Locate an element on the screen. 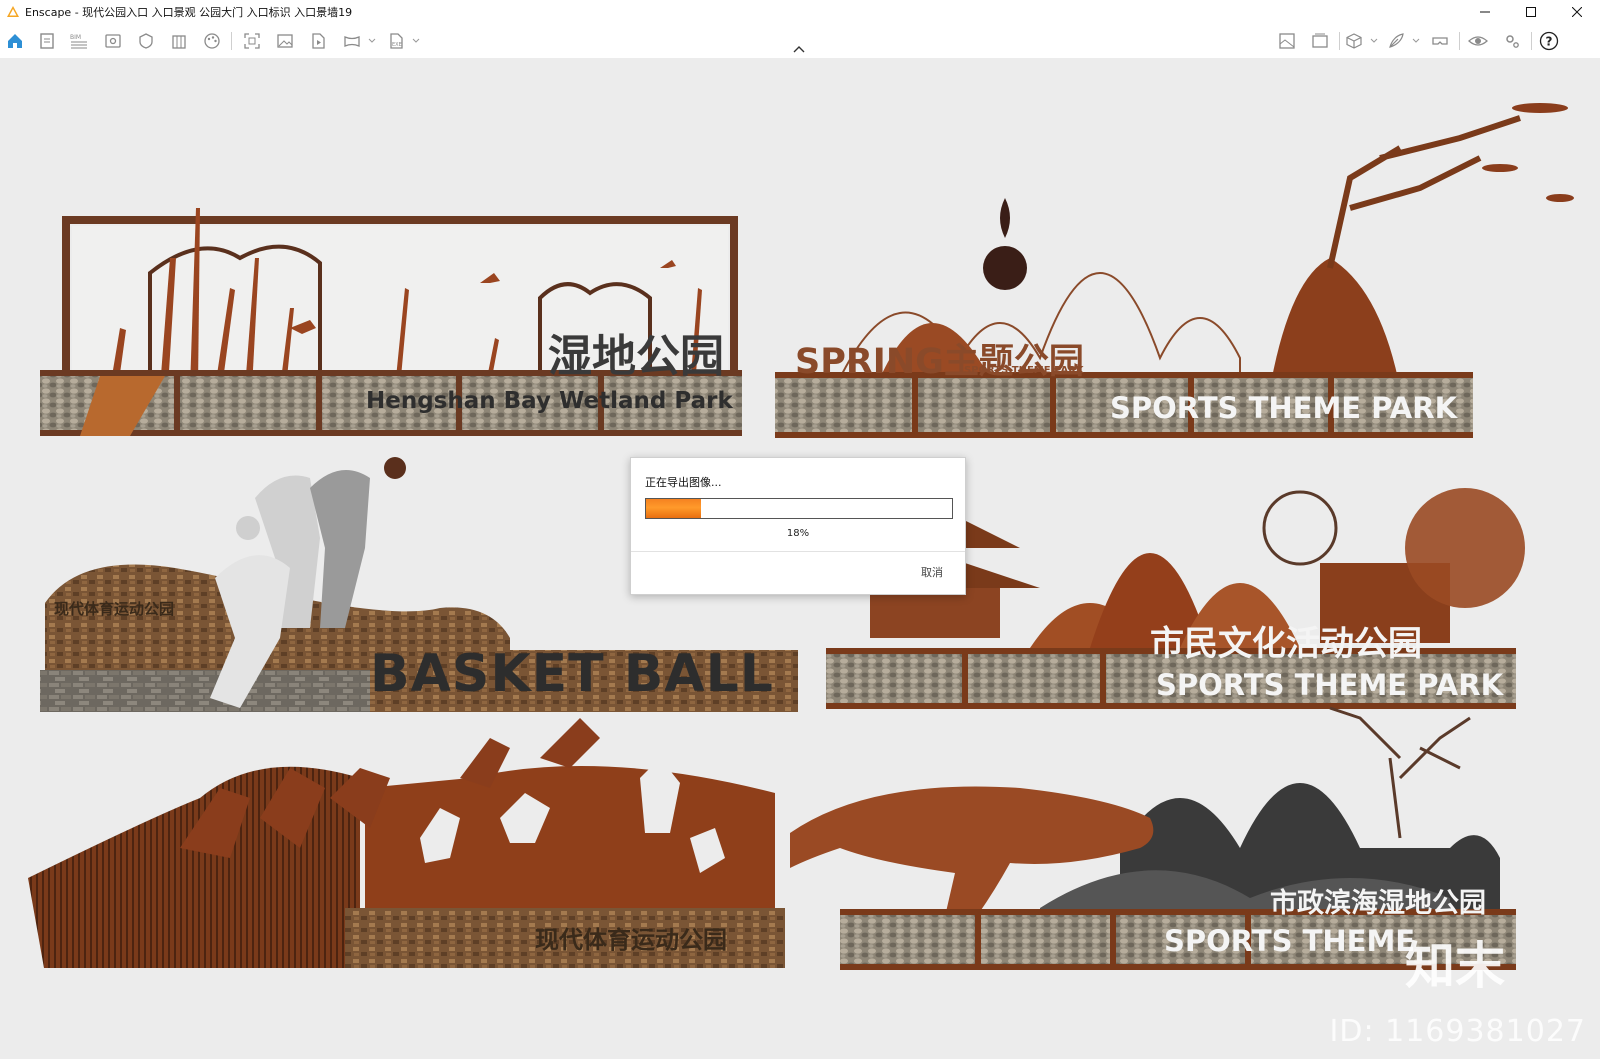 This screenshot has height=1059, width=1600. close-button is located at coordinates (1577, 12).